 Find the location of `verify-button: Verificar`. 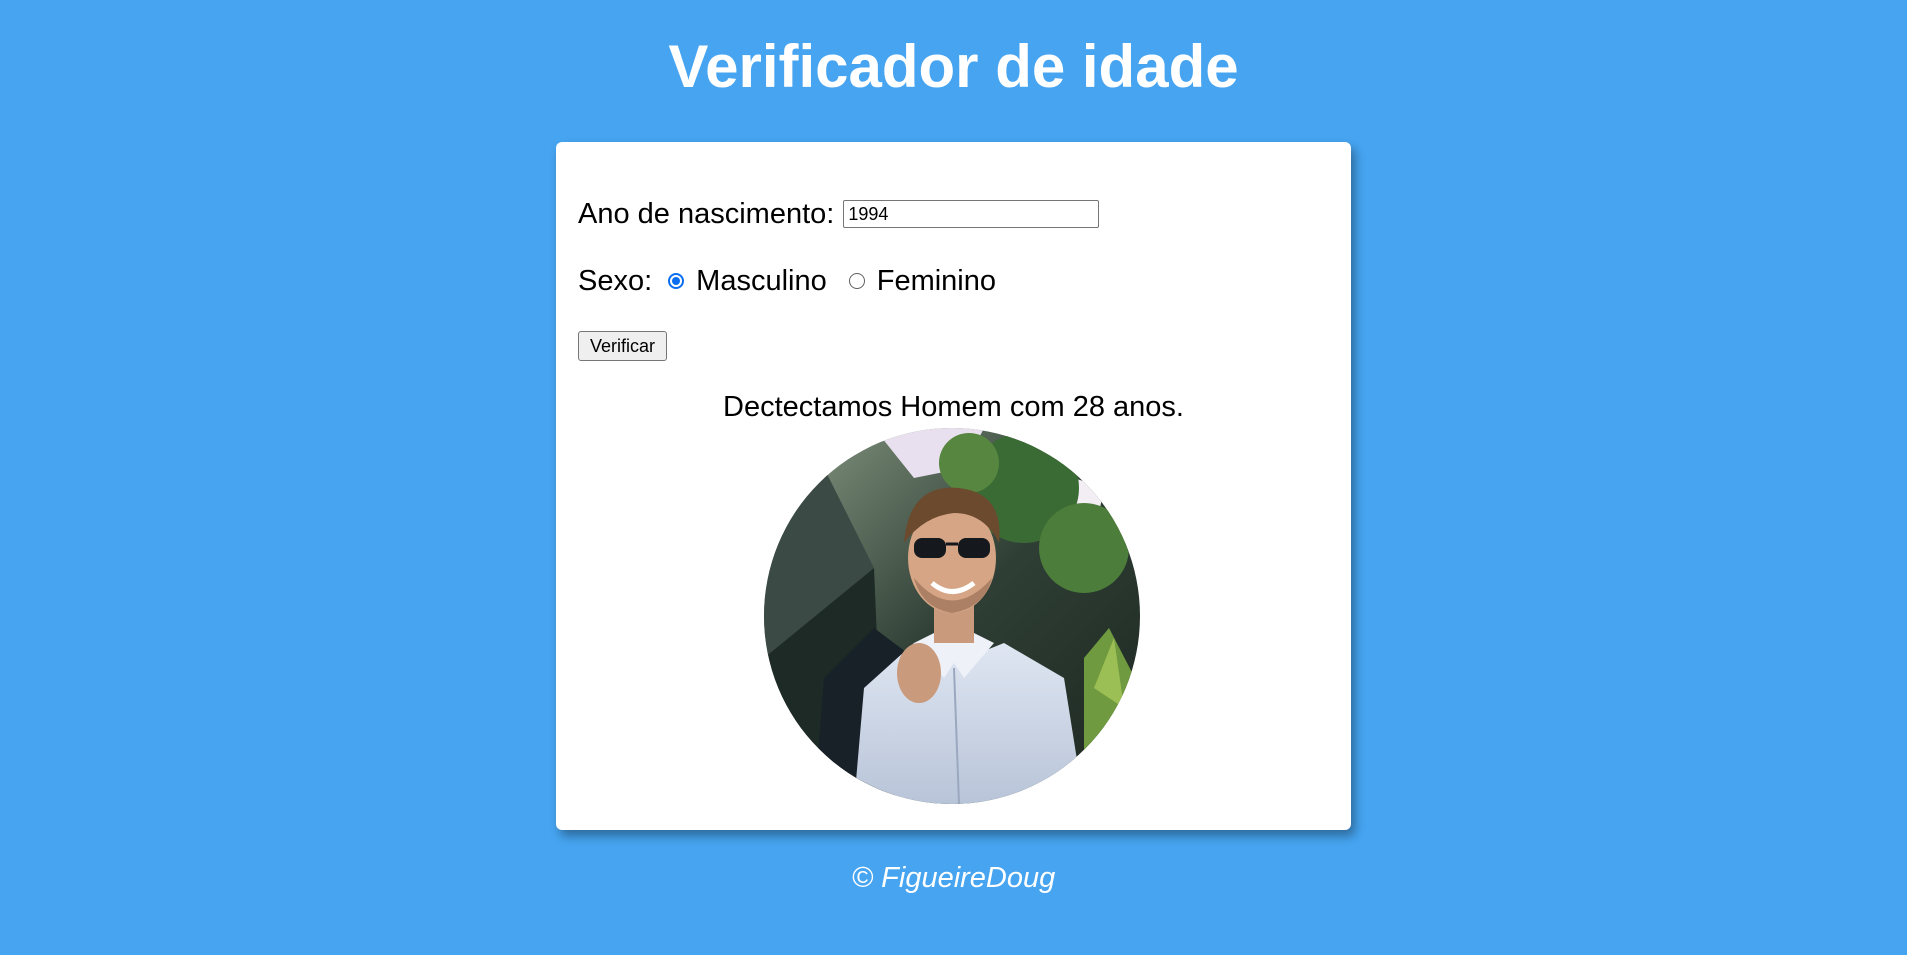

verify-button: Verificar is located at coordinates (623, 346).